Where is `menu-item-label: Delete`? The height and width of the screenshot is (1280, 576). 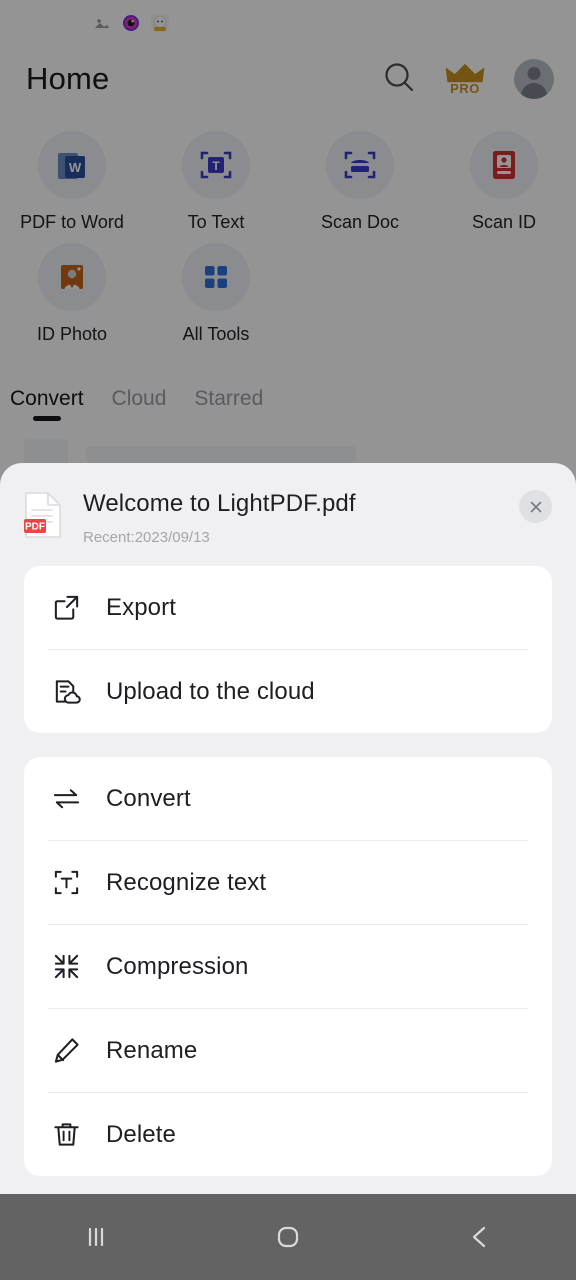 menu-item-label: Delete is located at coordinates (141, 1134).